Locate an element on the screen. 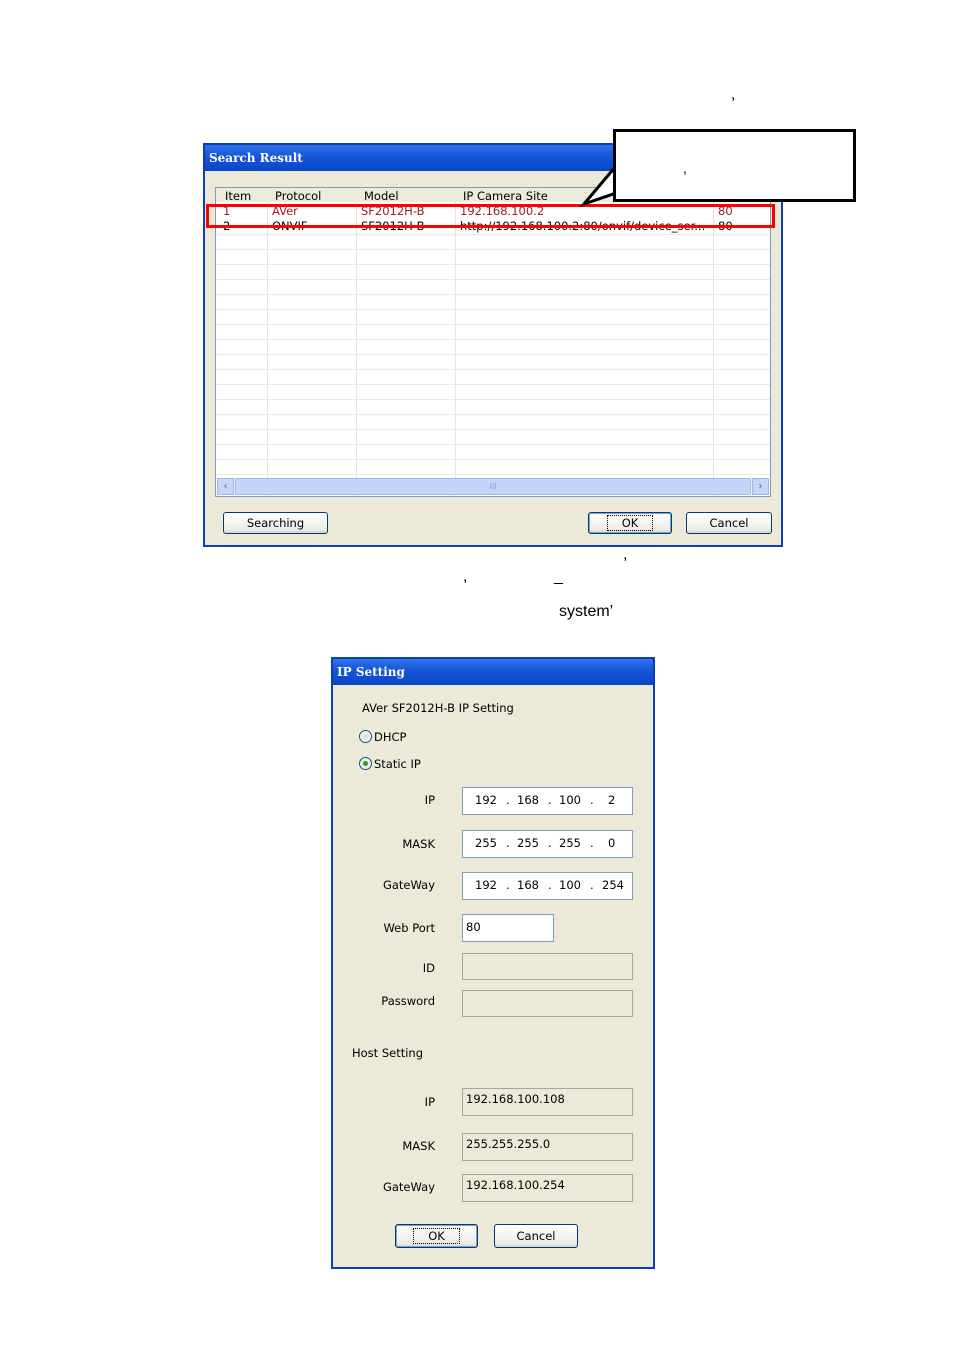  stray-comma-mid: , is located at coordinates (625, 554).